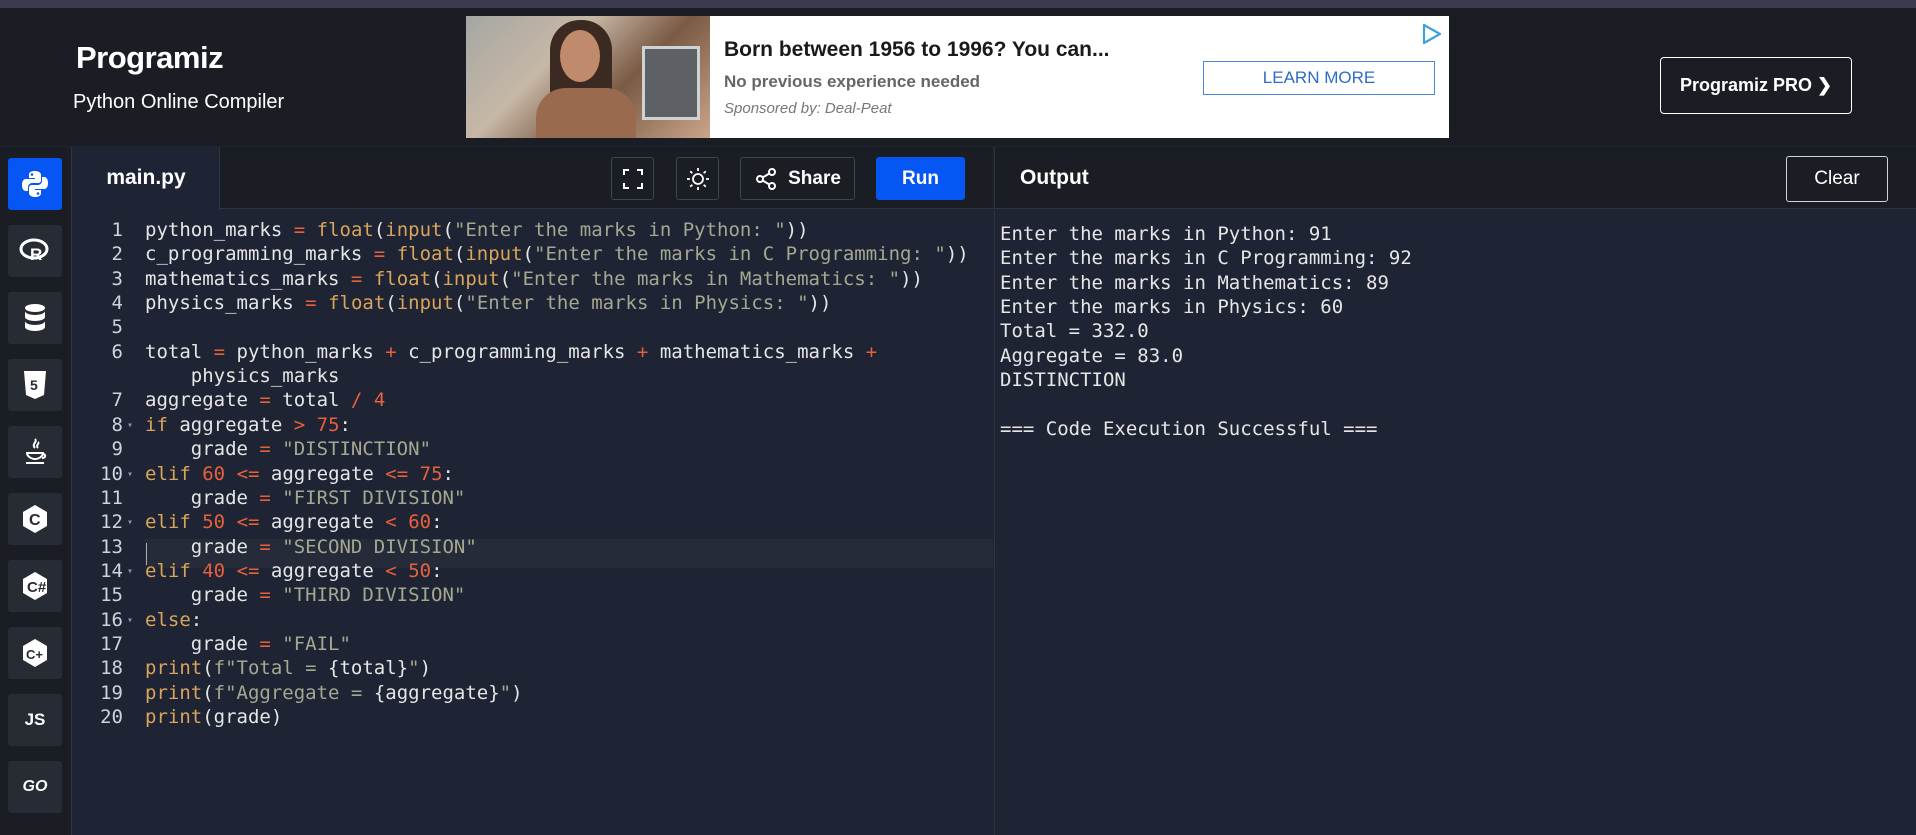 This screenshot has width=1916, height=835. What do you see at coordinates (259, 254) in the screenshot?
I see `code-token: c_programming_marks` at bounding box center [259, 254].